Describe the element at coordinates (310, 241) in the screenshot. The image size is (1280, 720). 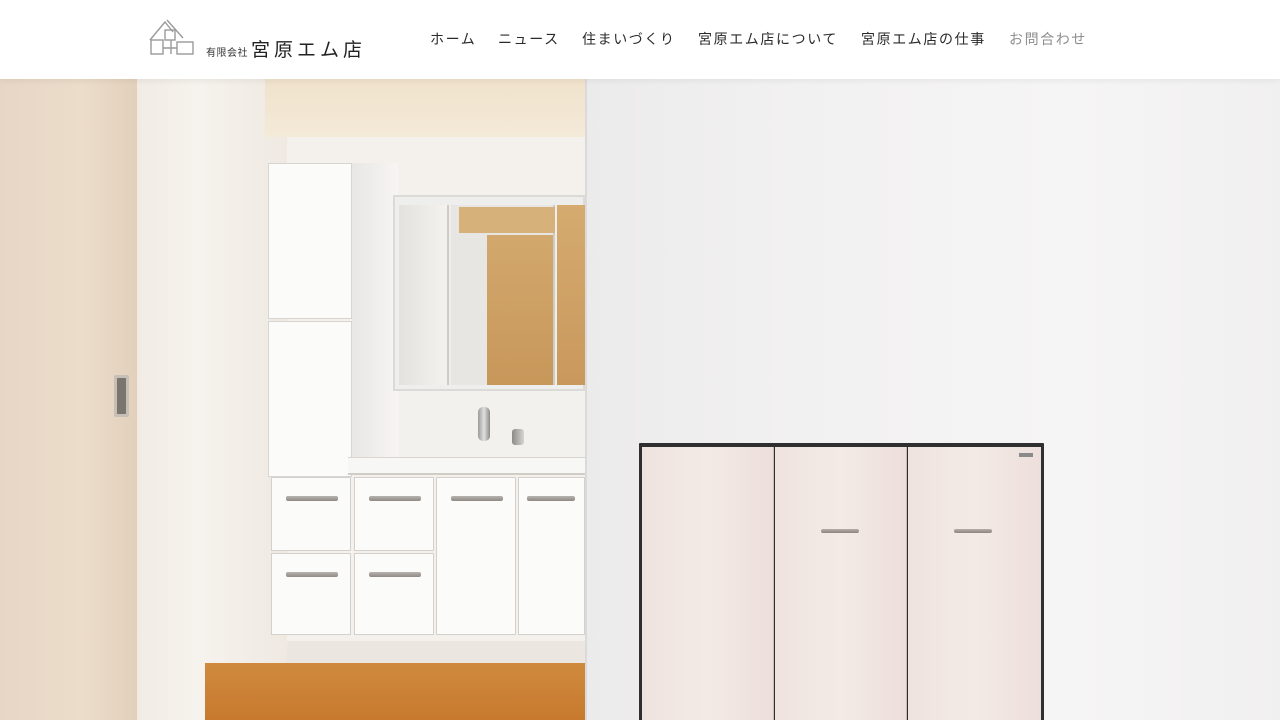
I see `tall-cabinet-upper-door` at that location.